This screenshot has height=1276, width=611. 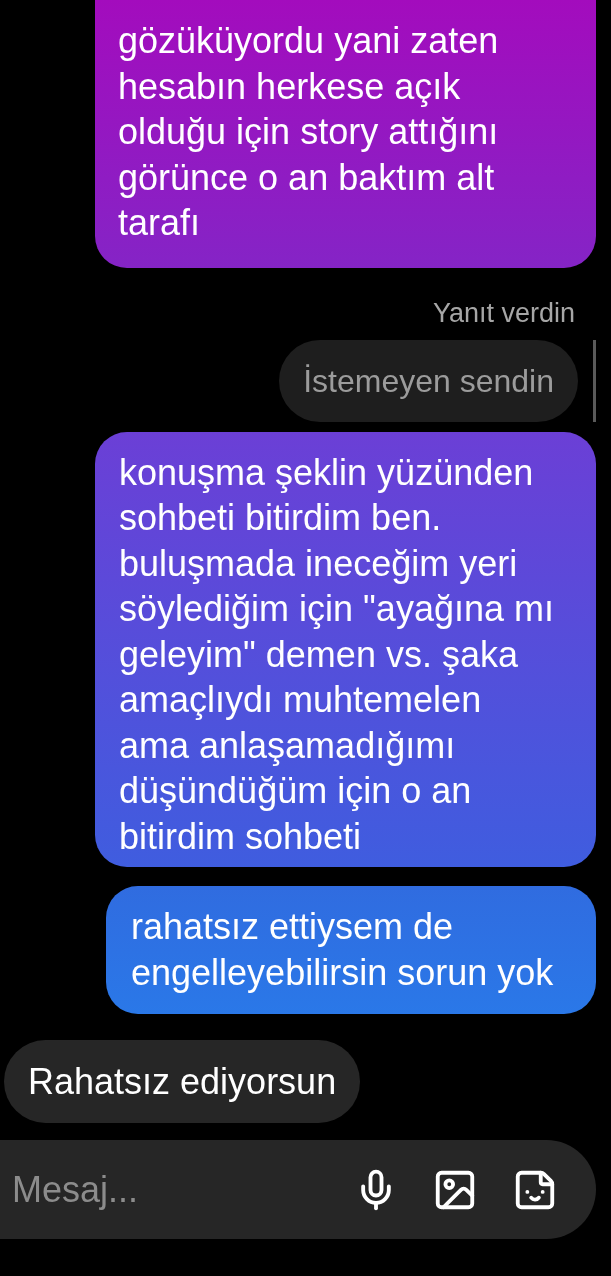 I want to click on received-message-bubble: Rahatsız ediyorsun, so click(x=182, y=1081).